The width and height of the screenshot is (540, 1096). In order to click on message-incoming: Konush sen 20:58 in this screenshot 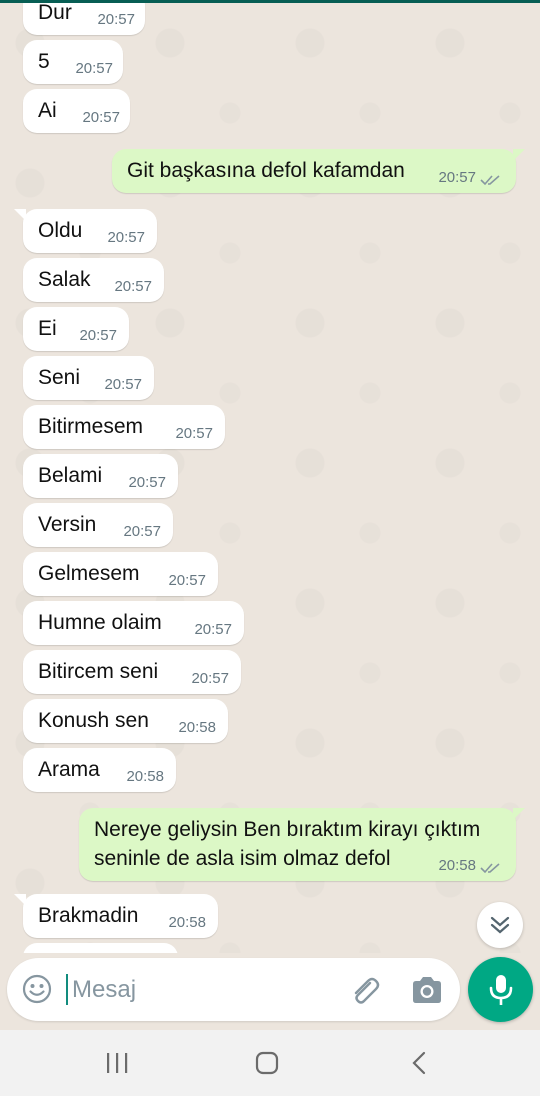, I will do `click(125, 721)`.